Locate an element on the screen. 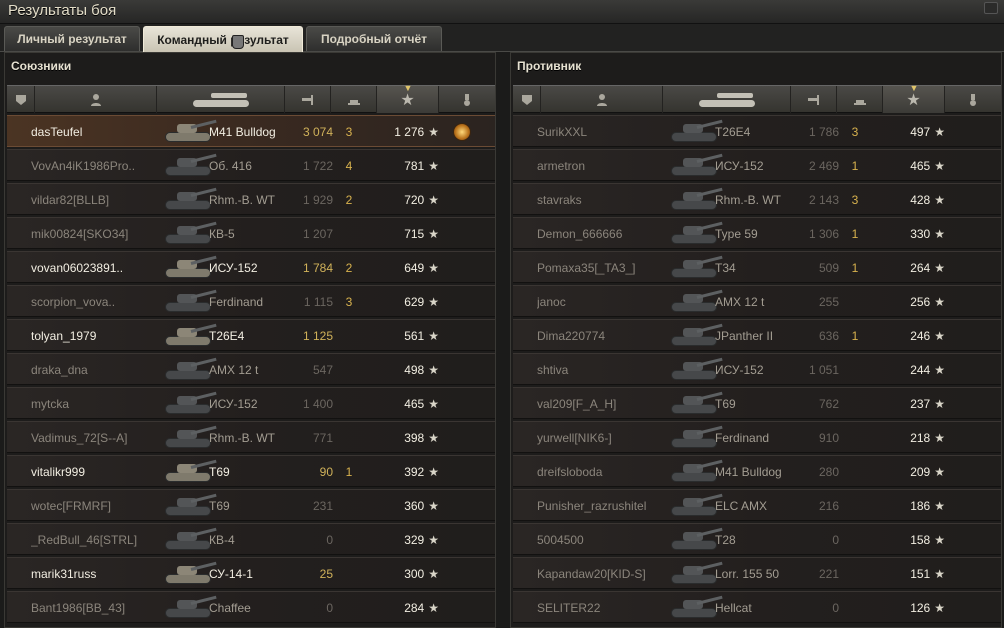 This screenshot has height=628, width=1004. player-name: dasTeufel is located at coordinates (101, 131).